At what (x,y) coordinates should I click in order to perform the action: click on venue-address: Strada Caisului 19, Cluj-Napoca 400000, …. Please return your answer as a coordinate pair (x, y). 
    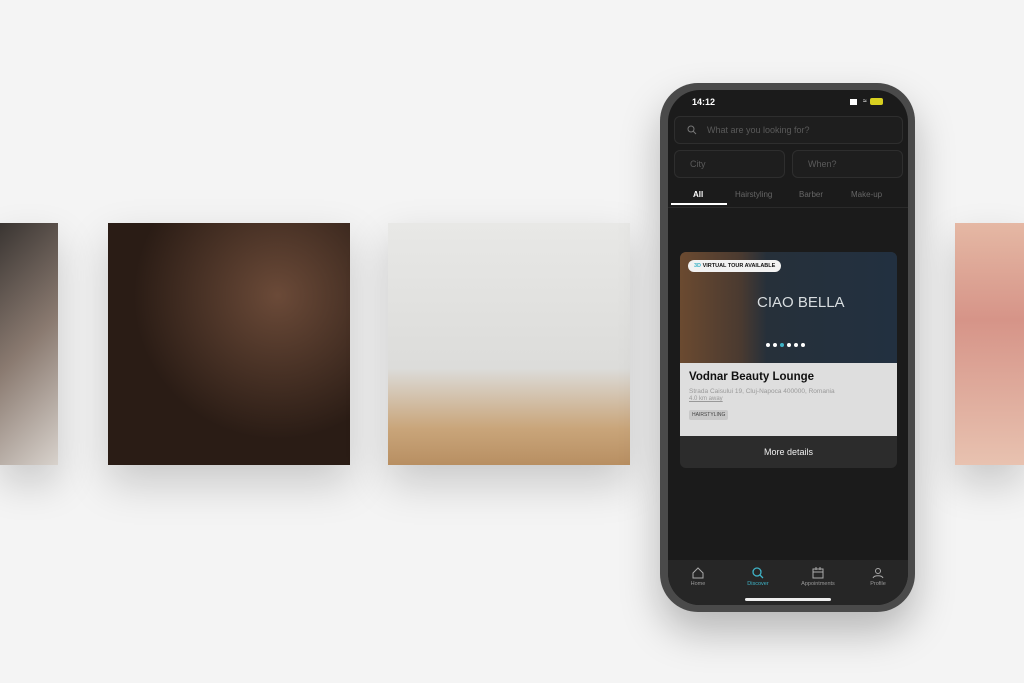
    Looking at the image, I should click on (762, 391).